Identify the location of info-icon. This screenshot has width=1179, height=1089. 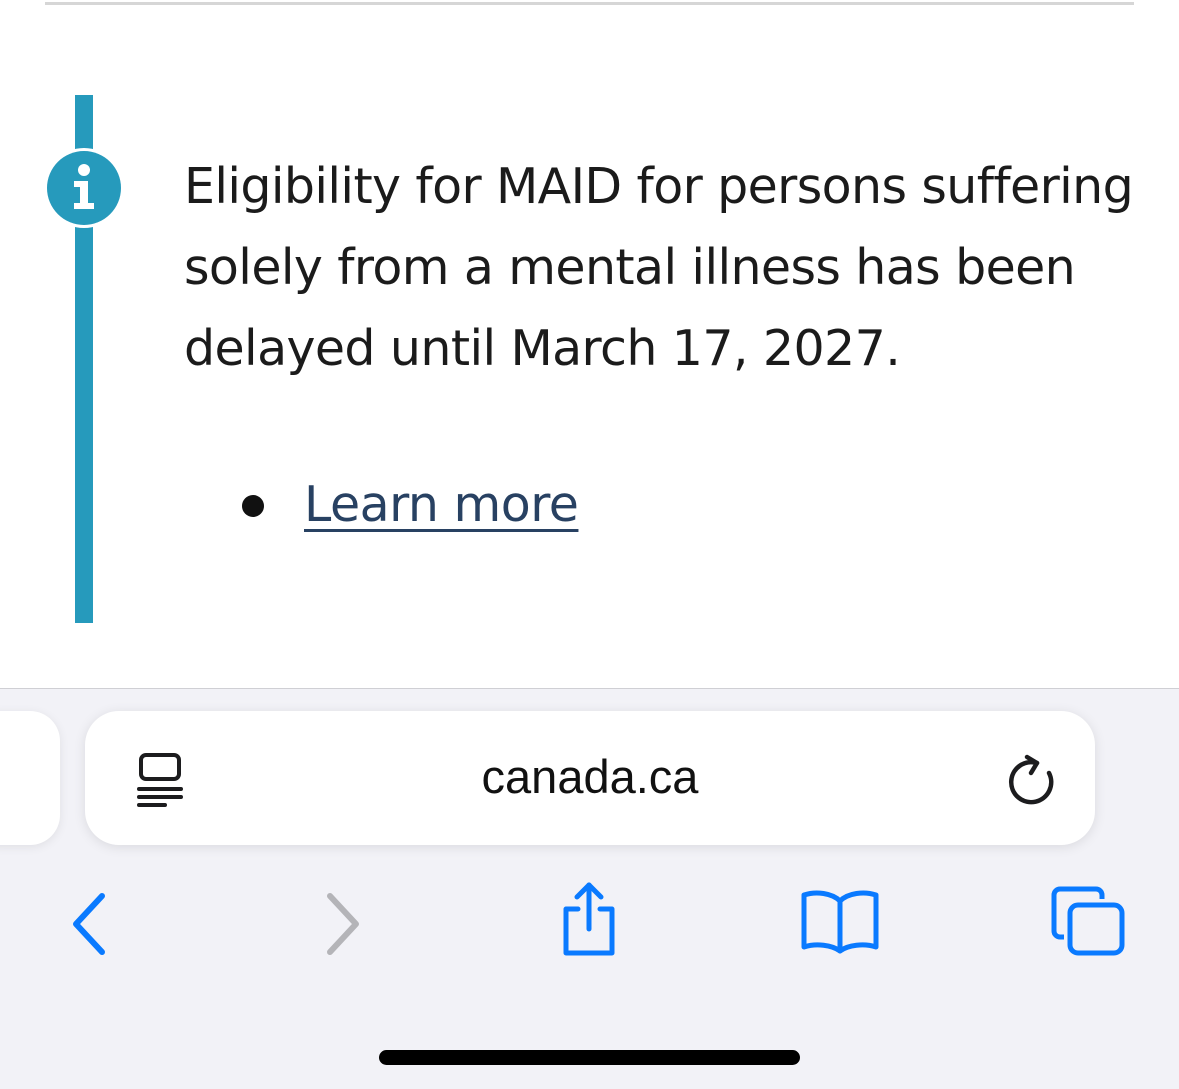
(84, 188).